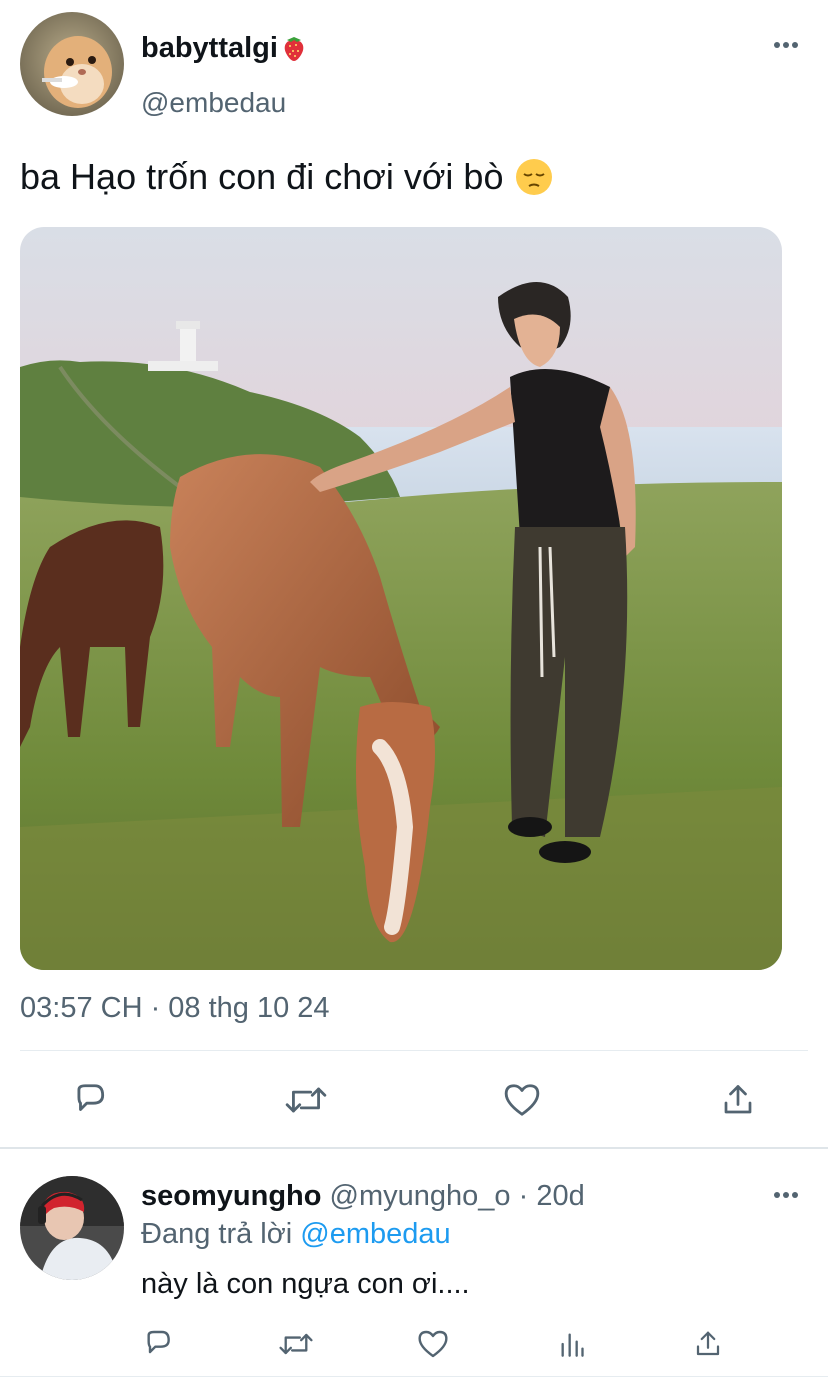 The width and height of the screenshot is (828, 1378). I want to click on reply-like-icon, so click(433, 1344).